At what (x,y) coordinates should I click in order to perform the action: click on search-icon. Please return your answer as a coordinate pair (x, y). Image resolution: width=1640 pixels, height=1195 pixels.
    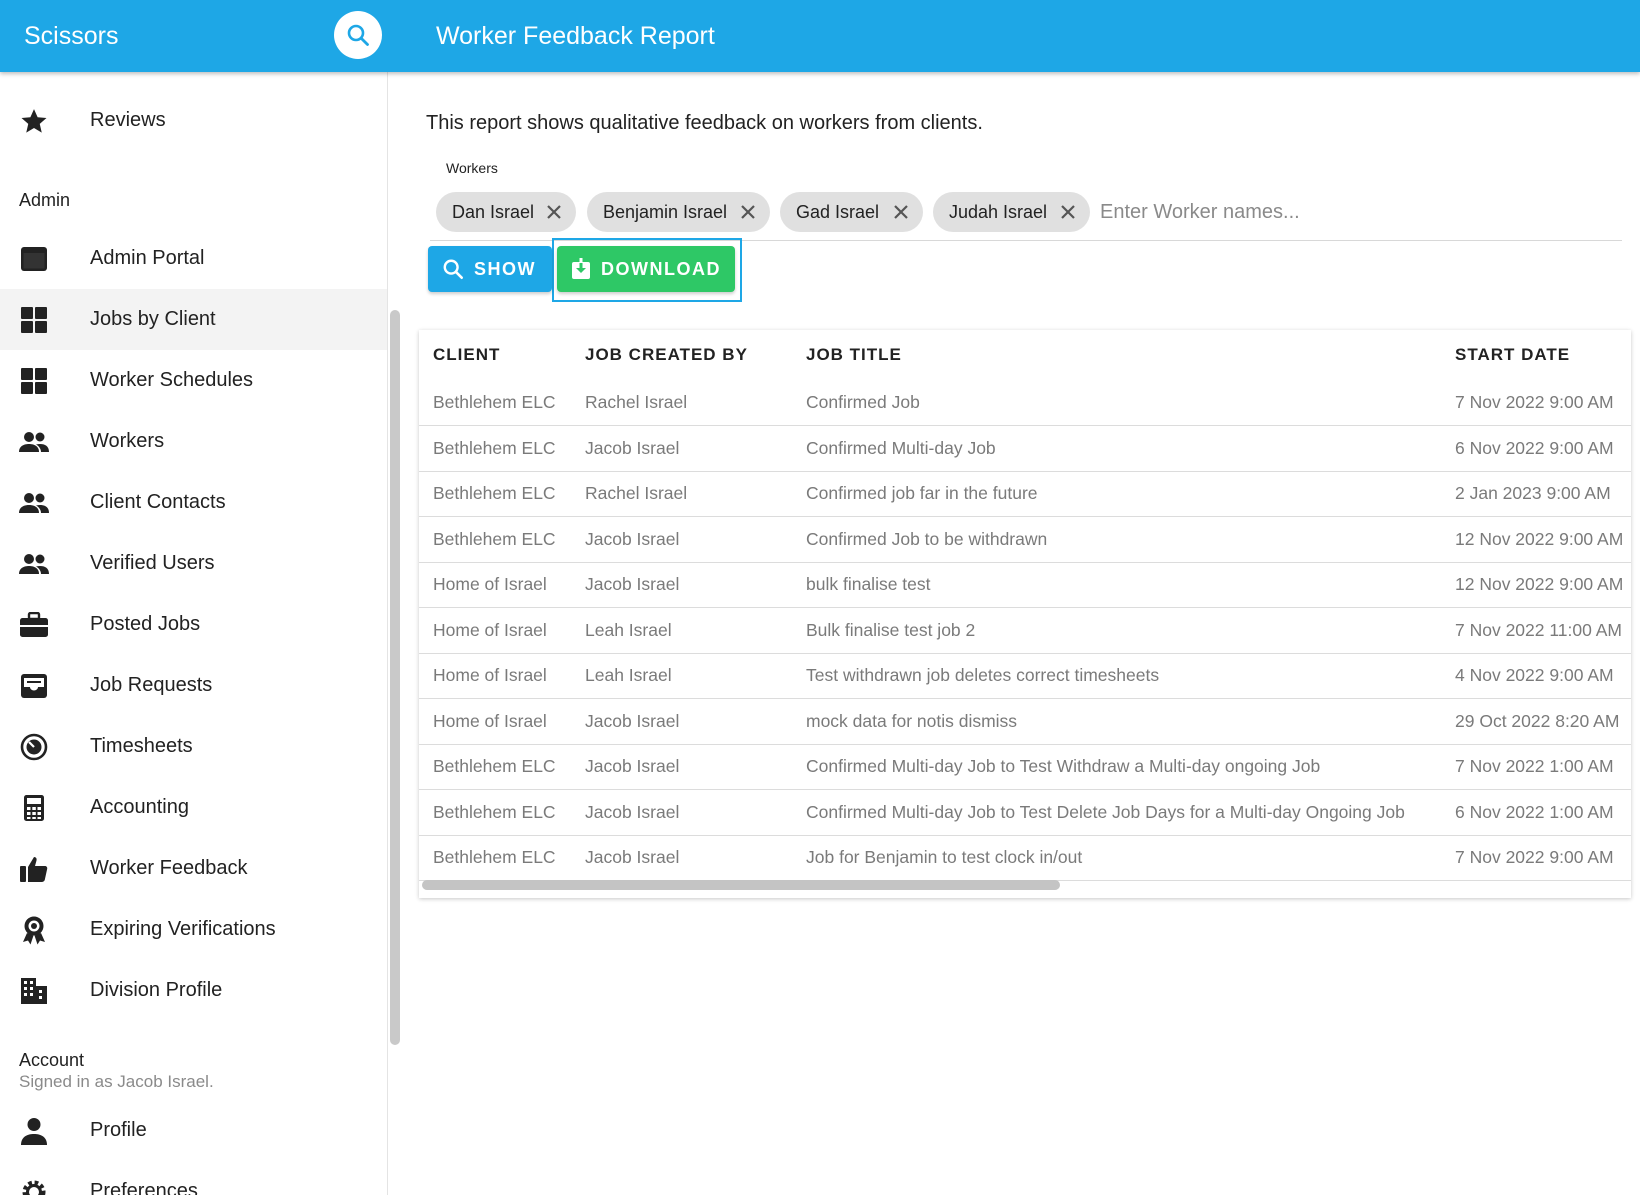
    Looking at the image, I should click on (453, 269).